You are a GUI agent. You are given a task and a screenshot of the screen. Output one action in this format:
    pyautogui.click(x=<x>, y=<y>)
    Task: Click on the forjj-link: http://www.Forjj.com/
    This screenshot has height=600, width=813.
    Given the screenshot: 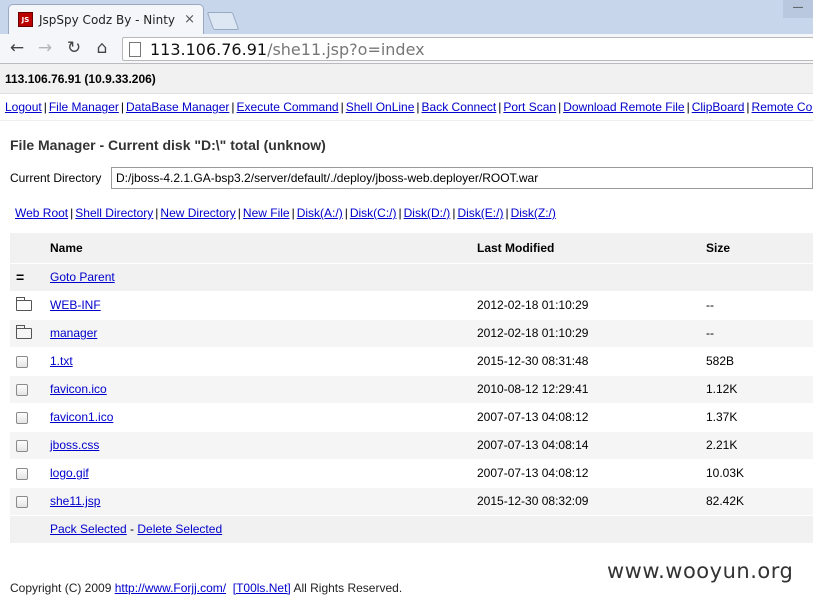 What is the action you would take?
    pyautogui.click(x=170, y=588)
    